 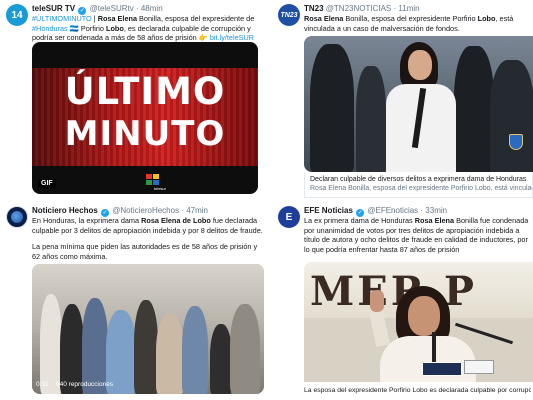 What do you see at coordinates (159, 188) in the screenshot?
I see `logo-label: telesur` at bounding box center [159, 188].